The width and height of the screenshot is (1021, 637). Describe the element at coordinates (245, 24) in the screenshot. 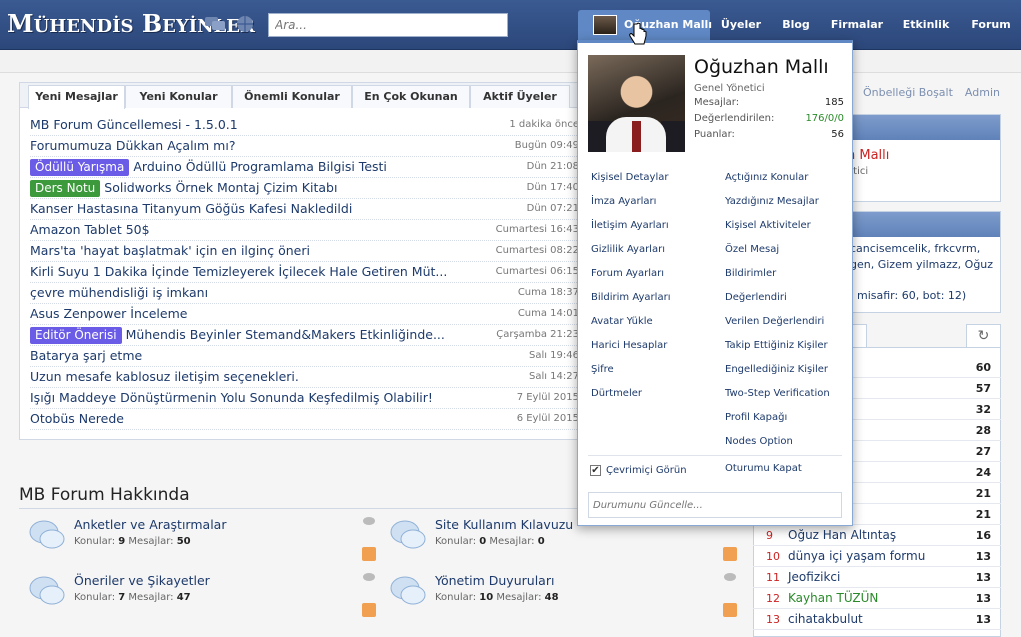

I see `globe-icon` at that location.